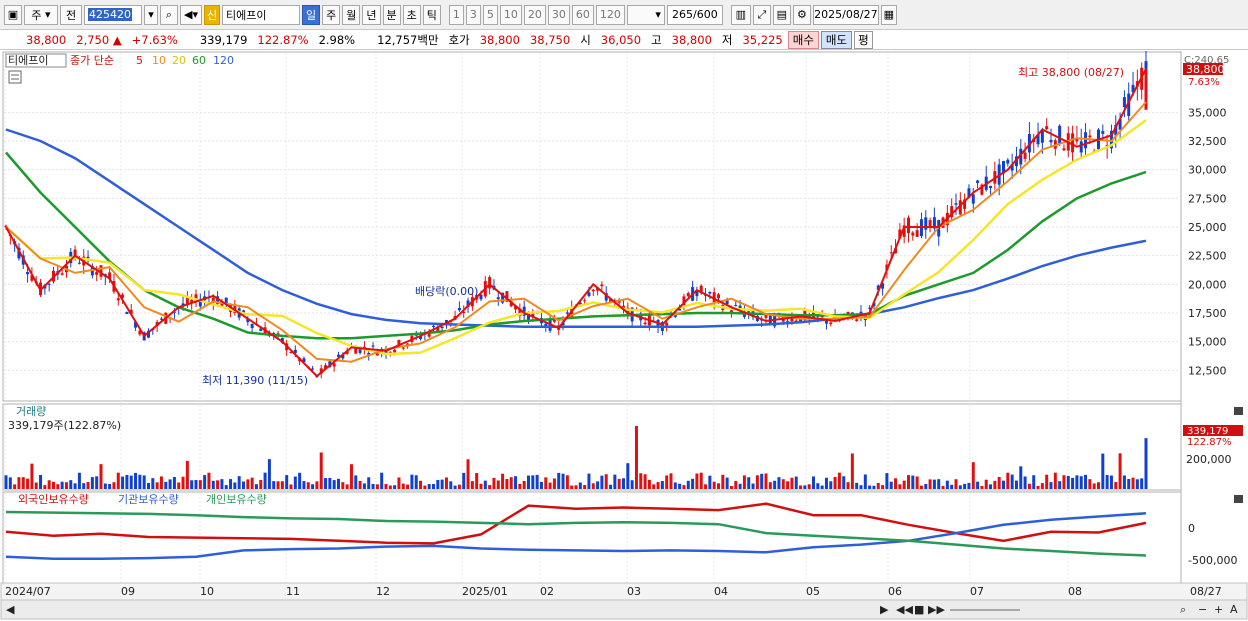 This screenshot has height=621, width=1248. Describe the element at coordinates (919, 609) in the screenshot. I see `stop-icon: ■` at that location.